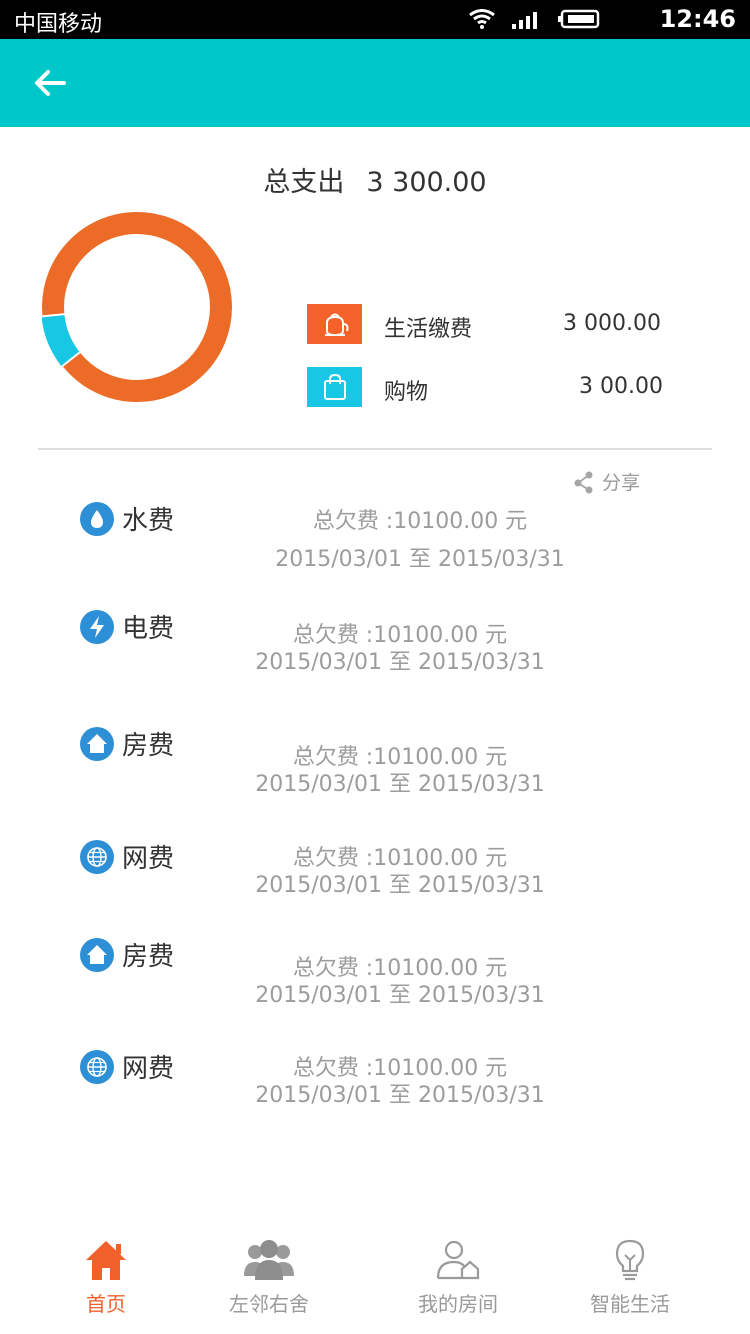 This screenshot has width=750, height=1334. What do you see at coordinates (487, 387) in the screenshot?
I see `legend-item-shopping: 购物 3 00.00` at bounding box center [487, 387].